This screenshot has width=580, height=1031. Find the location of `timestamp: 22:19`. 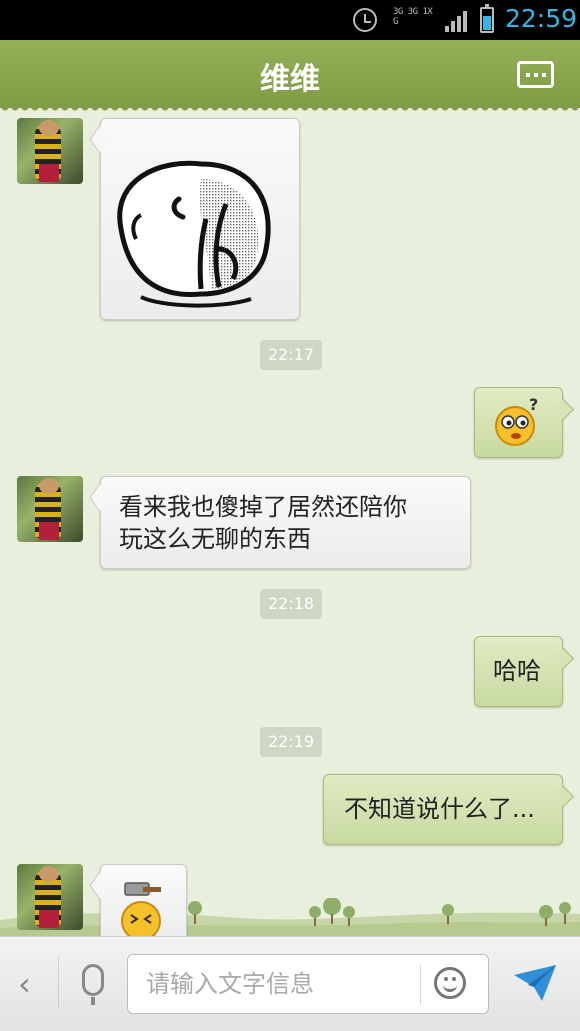

timestamp: 22:19 is located at coordinates (291, 742).